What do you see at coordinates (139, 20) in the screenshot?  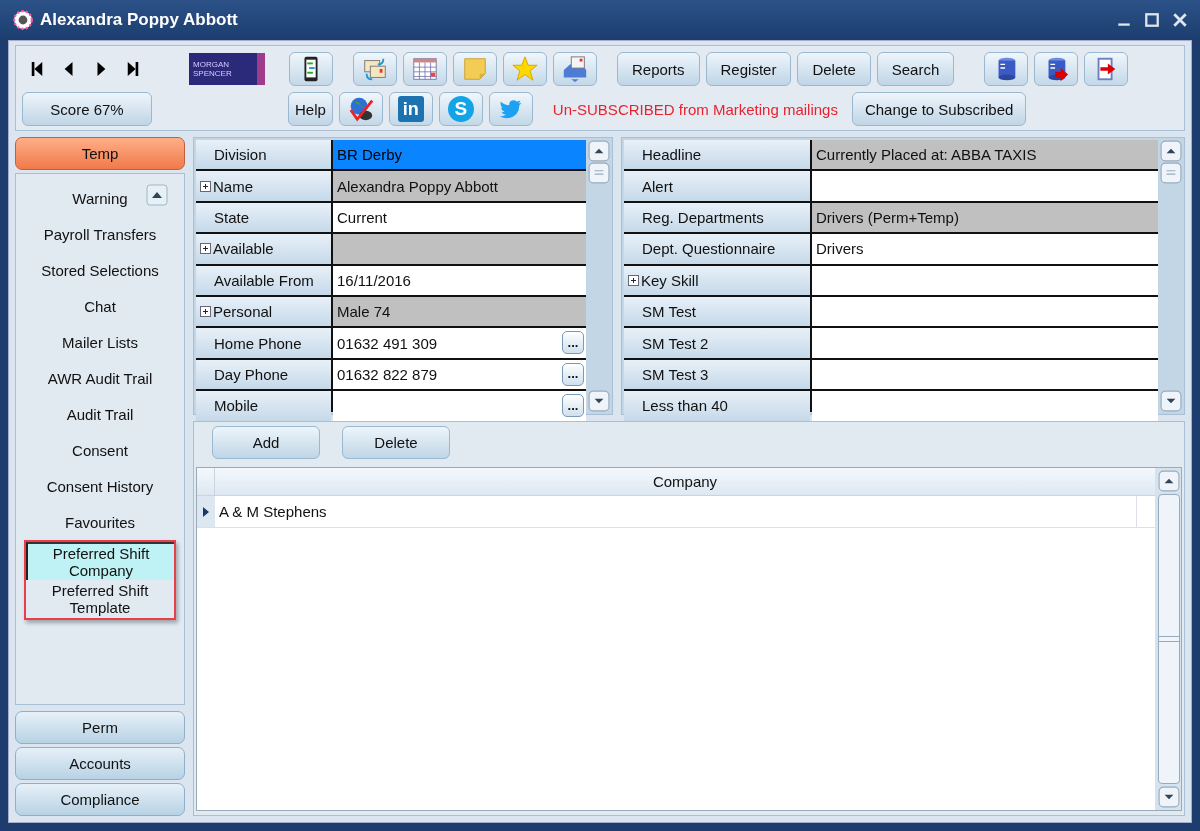 I see `window-title: Alexandra Poppy Abbott` at bounding box center [139, 20].